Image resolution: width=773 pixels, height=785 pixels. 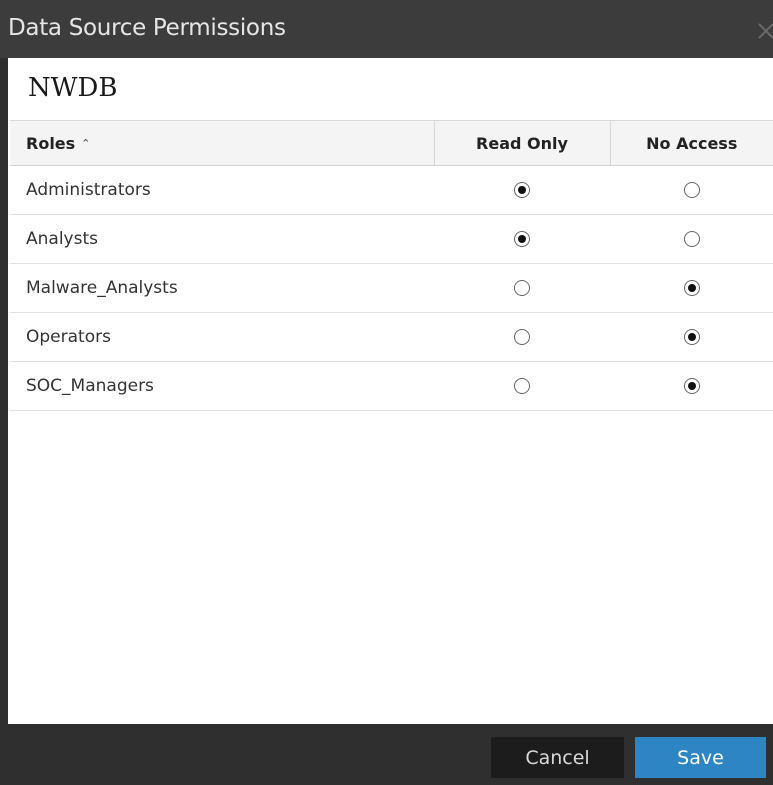 What do you see at coordinates (386, 29) in the screenshot?
I see `dialog-title-bar: Data Source Permissions` at bounding box center [386, 29].